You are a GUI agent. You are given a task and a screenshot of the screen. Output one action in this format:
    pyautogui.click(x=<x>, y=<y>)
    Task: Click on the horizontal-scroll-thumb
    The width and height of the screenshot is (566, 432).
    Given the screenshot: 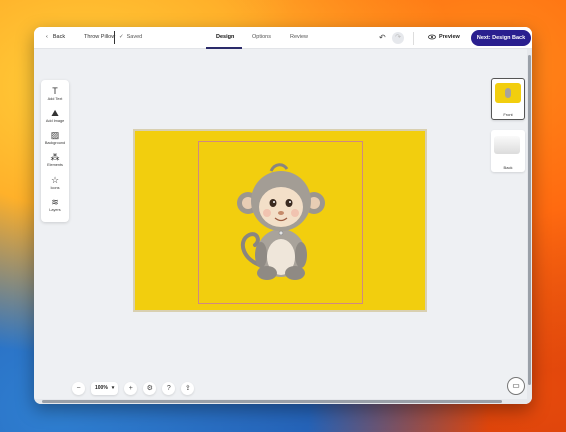 What is the action you would take?
    pyautogui.click(x=272, y=401)
    